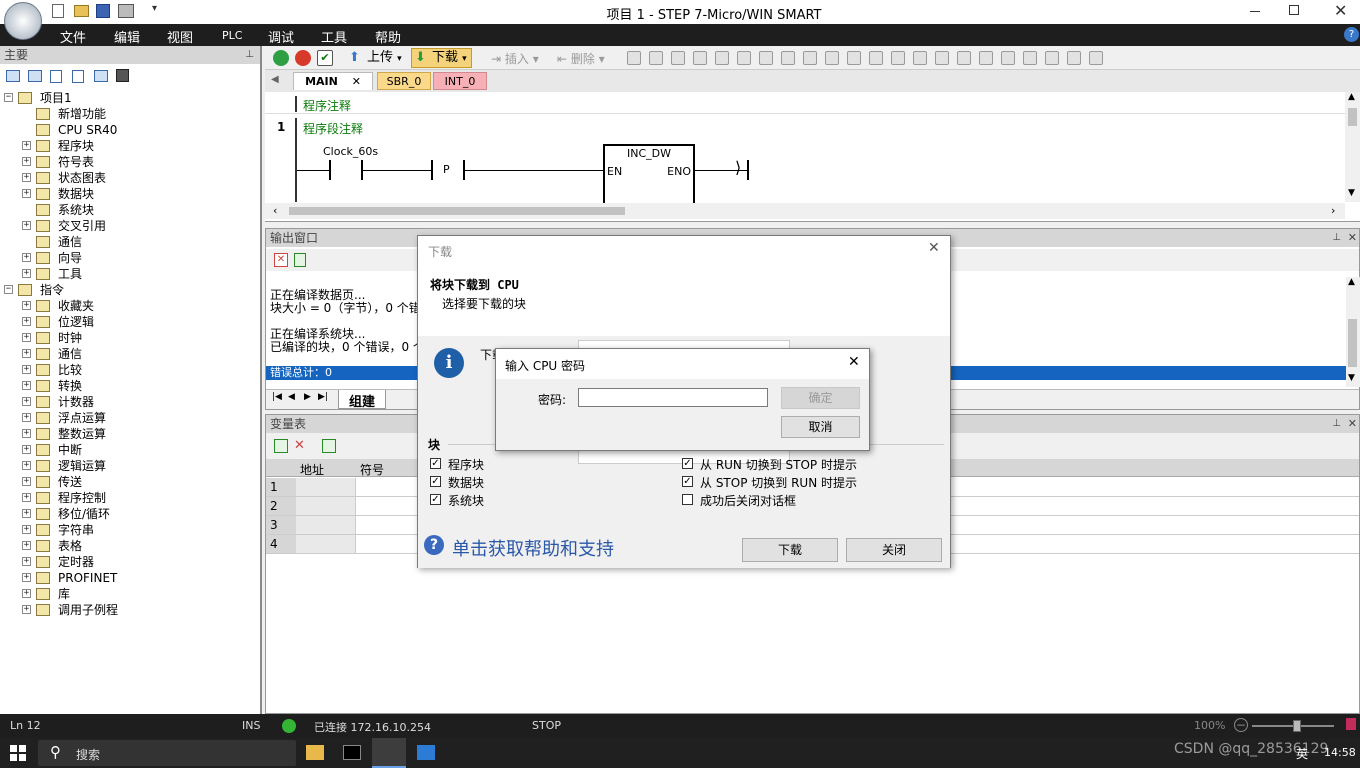 The image size is (1360, 768). What do you see at coordinates (129, 274) in the screenshot?
I see `tree-item: + 工具` at bounding box center [129, 274].